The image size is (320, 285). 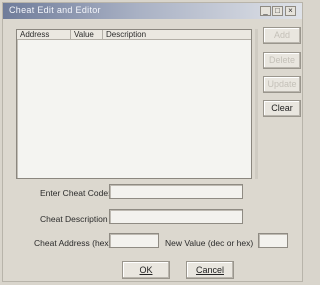 I want to click on ok-button: OK, so click(x=146, y=270).